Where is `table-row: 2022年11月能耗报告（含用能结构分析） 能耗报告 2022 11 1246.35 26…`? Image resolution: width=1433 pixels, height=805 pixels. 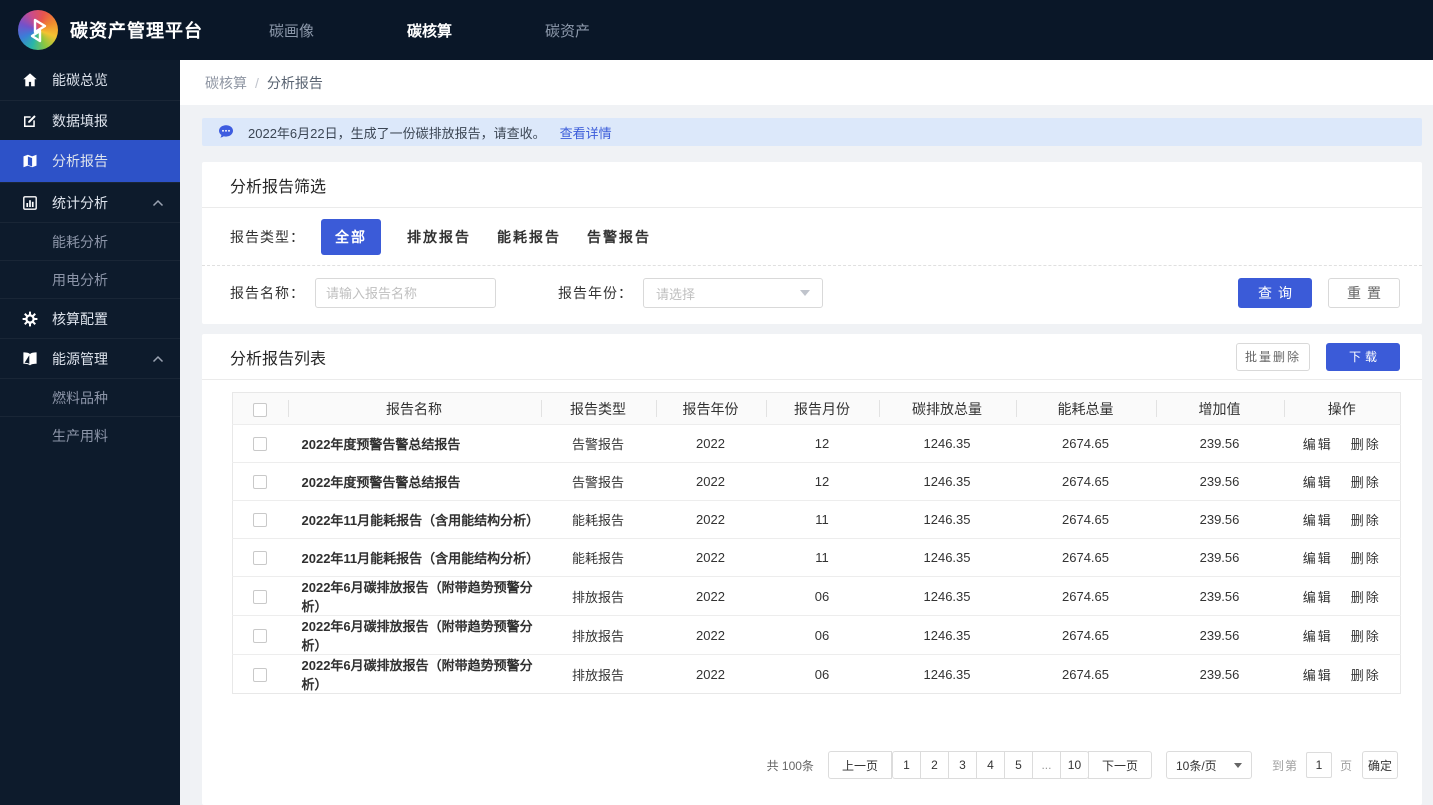 table-row: 2022年11月能耗报告（含用能结构分析） 能耗报告 2022 11 1246.35 26… is located at coordinates (816, 519).